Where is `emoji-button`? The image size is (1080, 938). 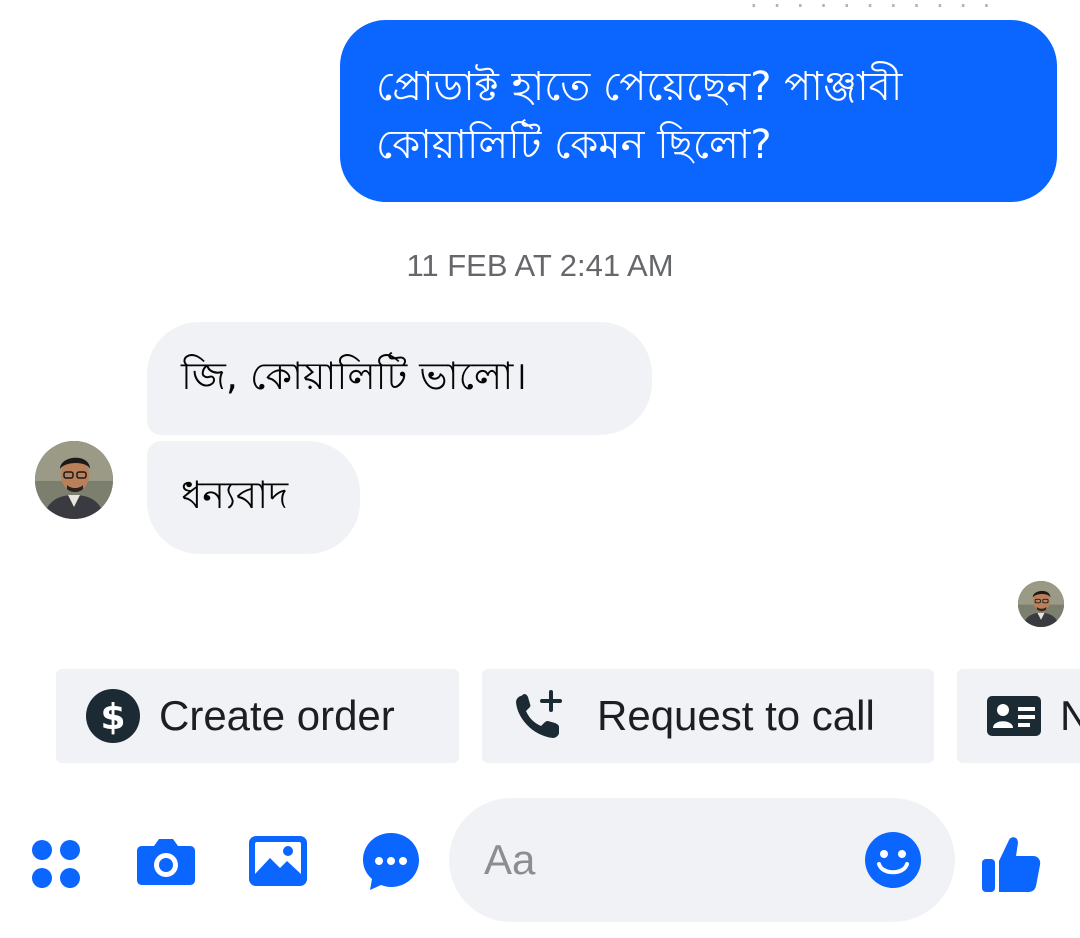 emoji-button is located at coordinates (893, 860).